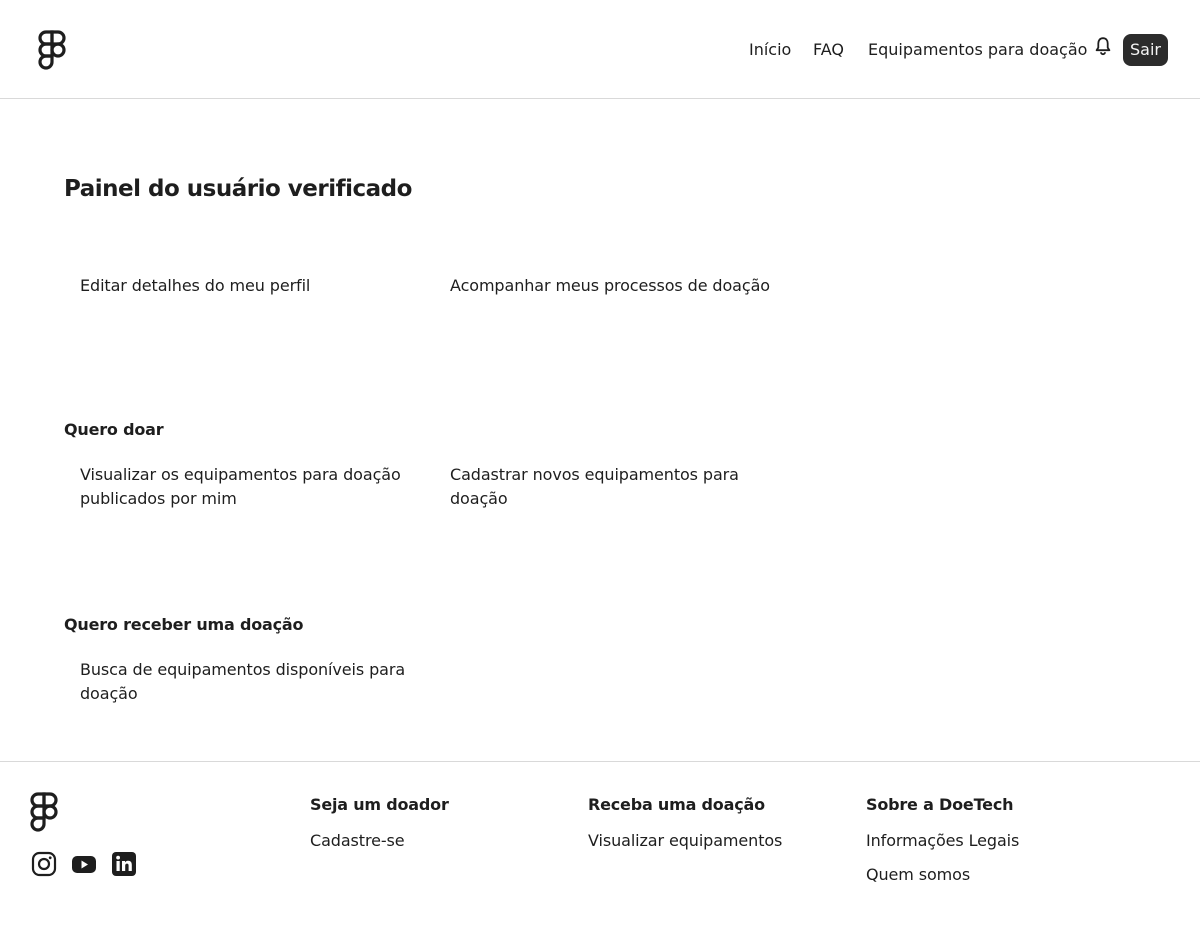  I want to click on bell-icon, so click(1103, 46).